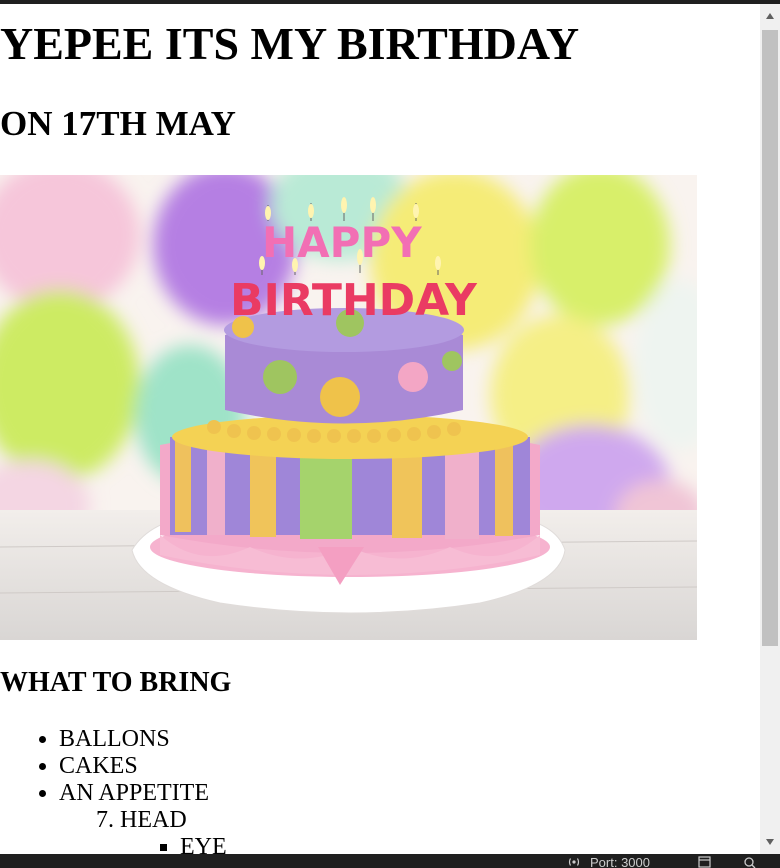 This screenshot has width=780, height=868. What do you see at coordinates (750, 862) in the screenshot?
I see `search-icon` at bounding box center [750, 862].